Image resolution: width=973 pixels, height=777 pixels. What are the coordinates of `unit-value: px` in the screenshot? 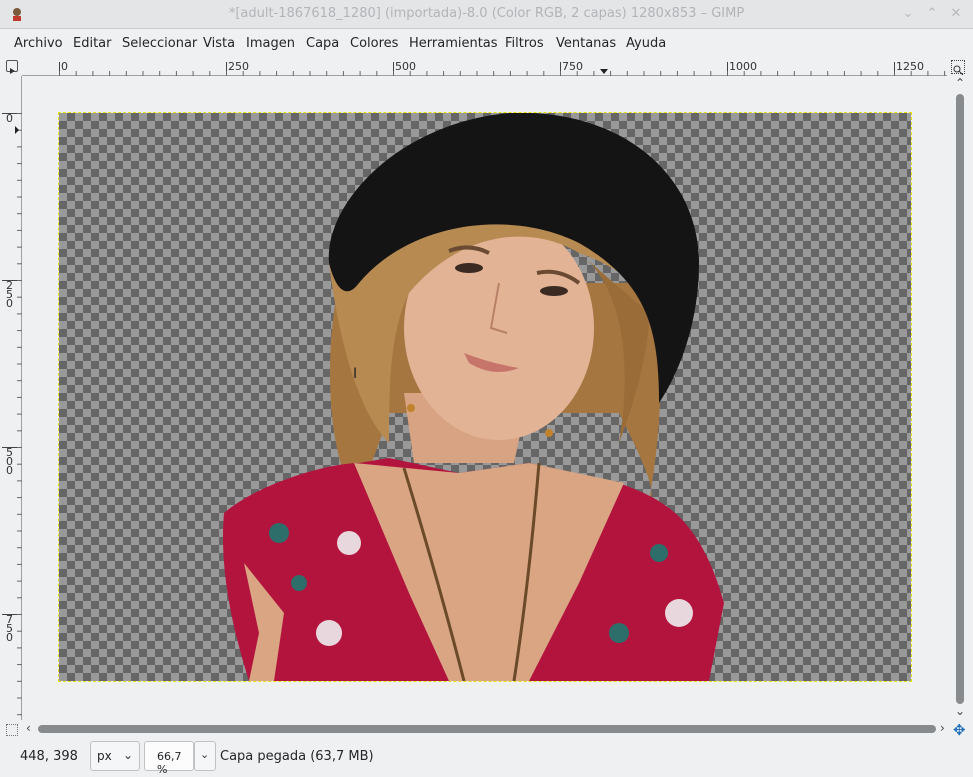 It's located at (104, 756).